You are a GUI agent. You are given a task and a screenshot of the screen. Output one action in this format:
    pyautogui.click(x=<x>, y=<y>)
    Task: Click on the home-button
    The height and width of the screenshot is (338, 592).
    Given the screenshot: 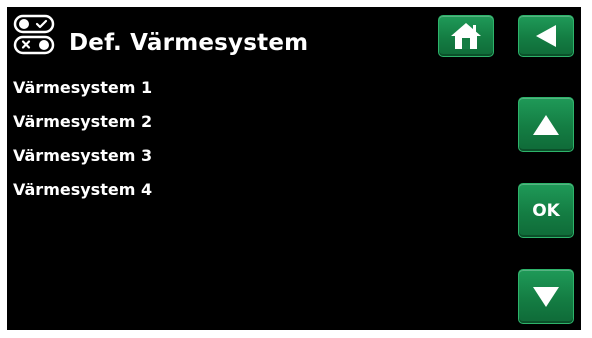 What is the action you would take?
    pyautogui.click(x=466, y=36)
    